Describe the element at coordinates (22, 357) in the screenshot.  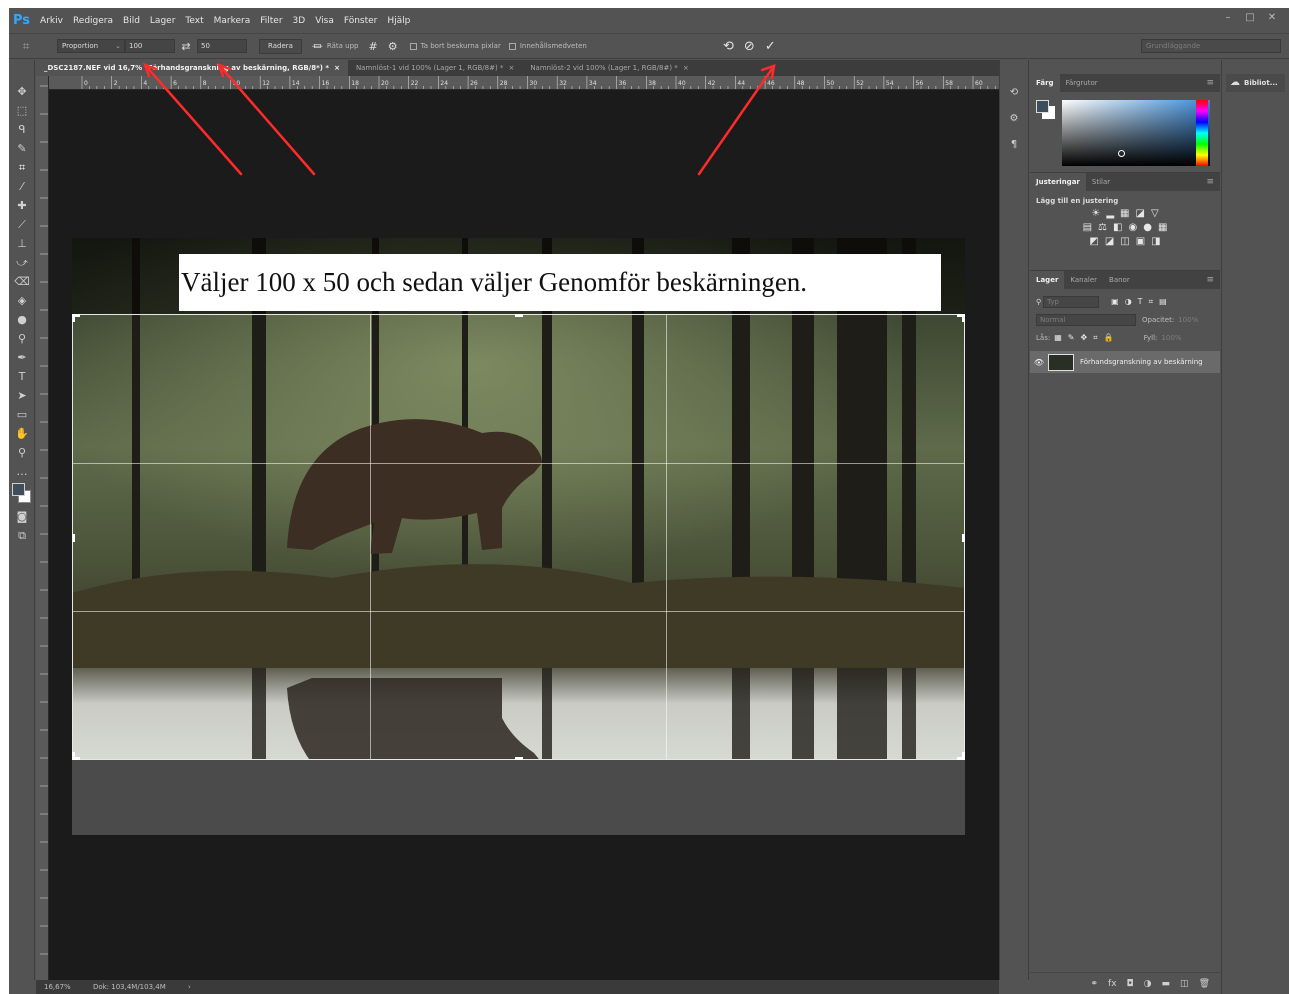
I see `pen-tool-icon: ✒` at that location.